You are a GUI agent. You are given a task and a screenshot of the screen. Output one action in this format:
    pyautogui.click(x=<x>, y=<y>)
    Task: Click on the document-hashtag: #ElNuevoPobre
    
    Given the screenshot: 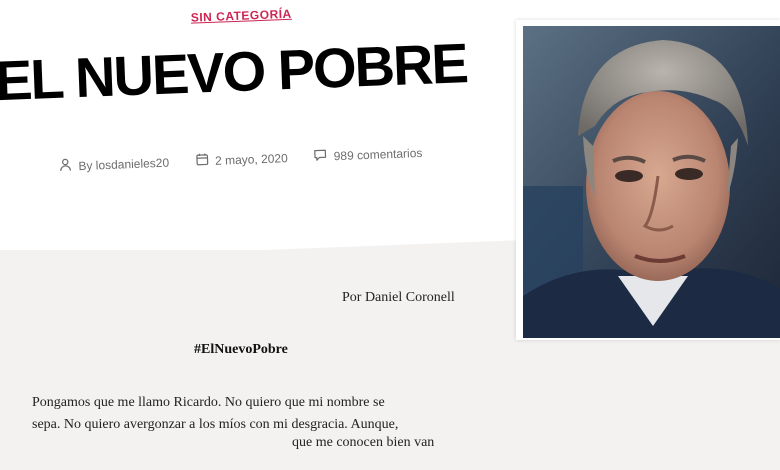 What is the action you would take?
    pyautogui.click(x=241, y=350)
    